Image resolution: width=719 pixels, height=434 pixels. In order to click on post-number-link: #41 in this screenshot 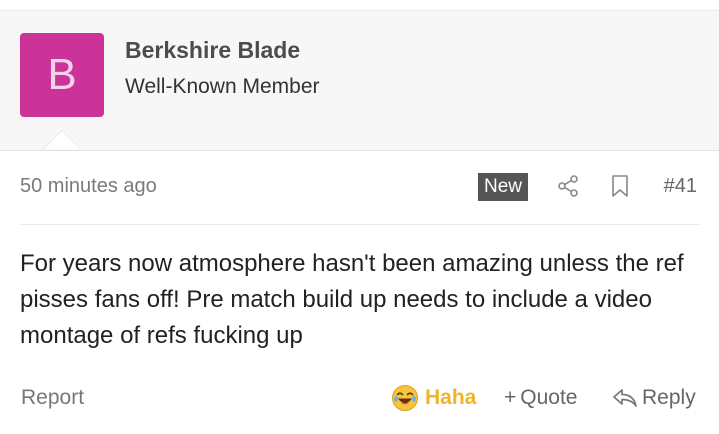, I will do `click(680, 186)`.